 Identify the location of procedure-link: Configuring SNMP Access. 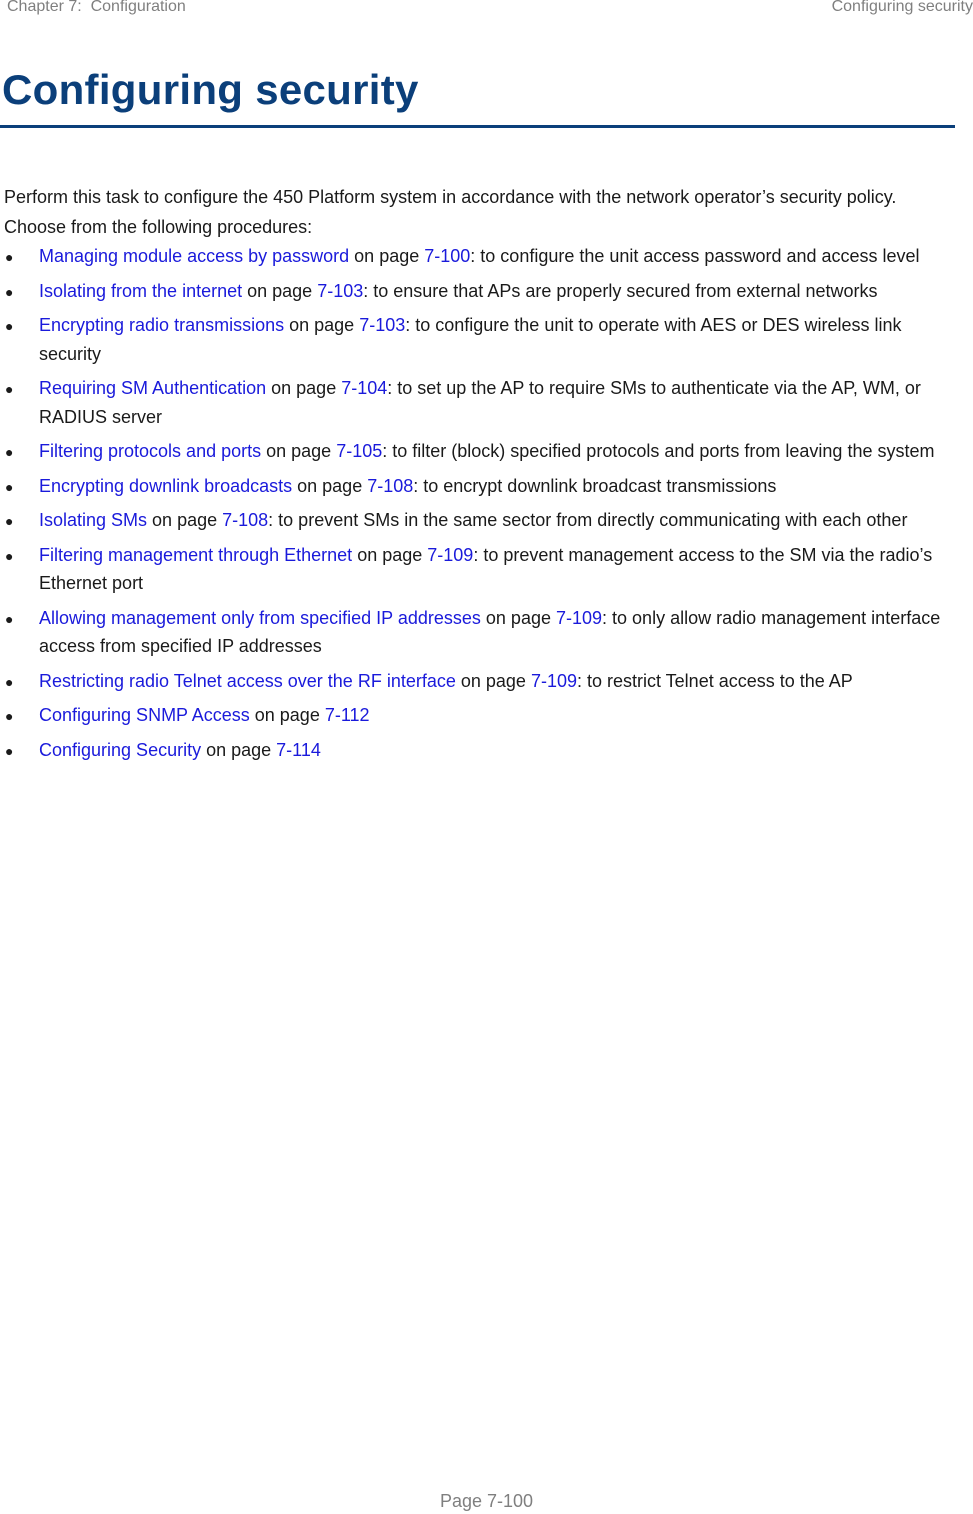
(144, 715).